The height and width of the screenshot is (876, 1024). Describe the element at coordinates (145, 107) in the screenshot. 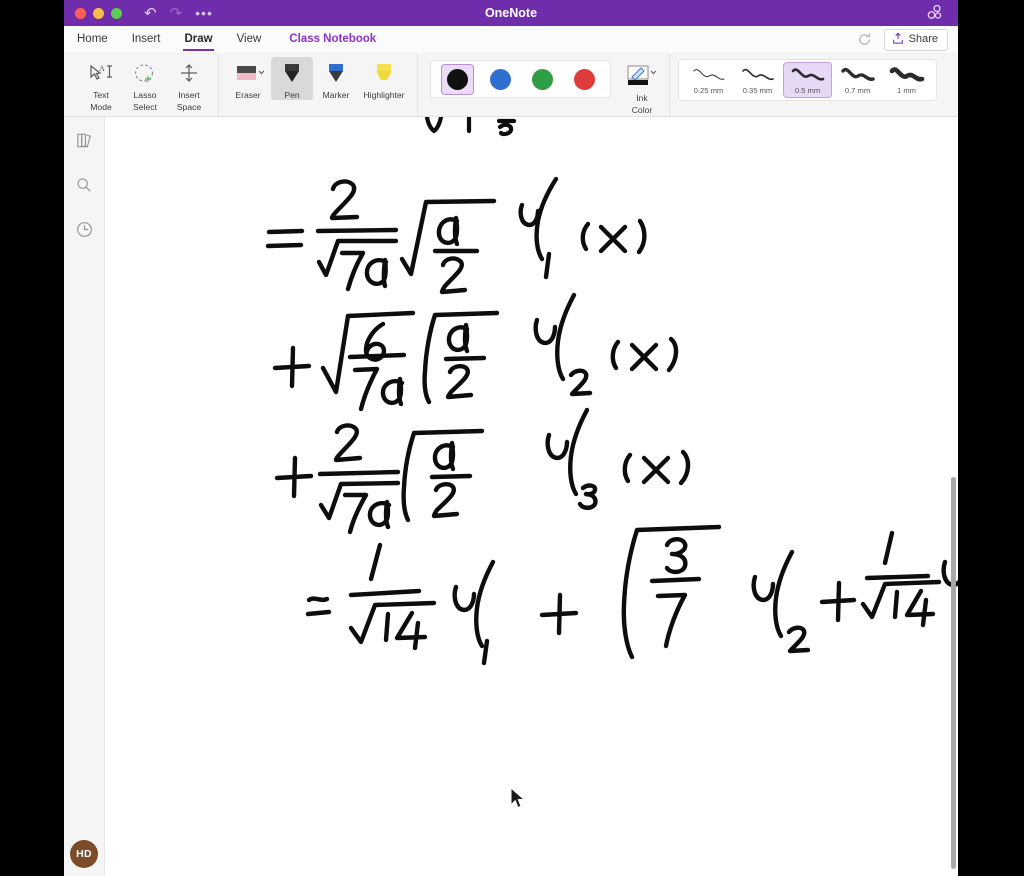

I see `lasso-select-label-2: Select` at that location.